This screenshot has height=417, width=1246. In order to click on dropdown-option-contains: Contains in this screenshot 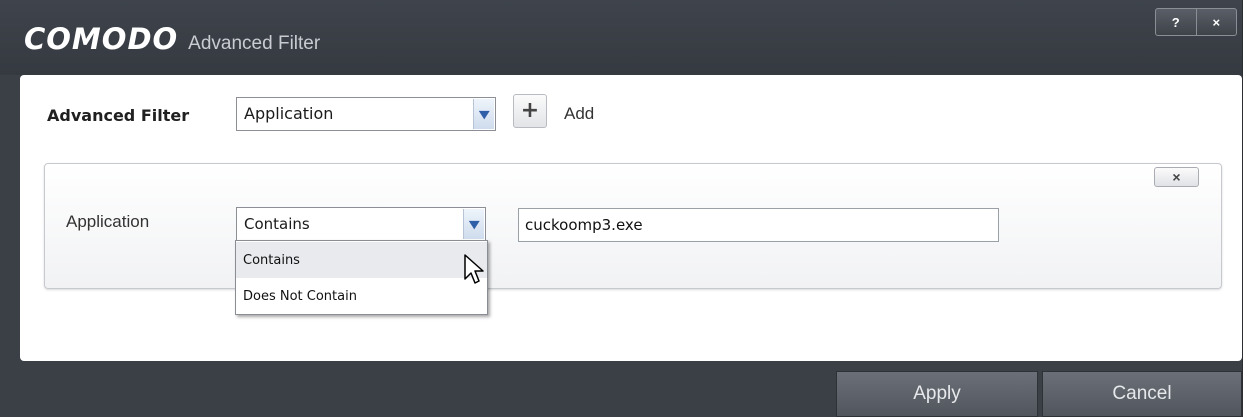, I will do `click(361, 260)`.